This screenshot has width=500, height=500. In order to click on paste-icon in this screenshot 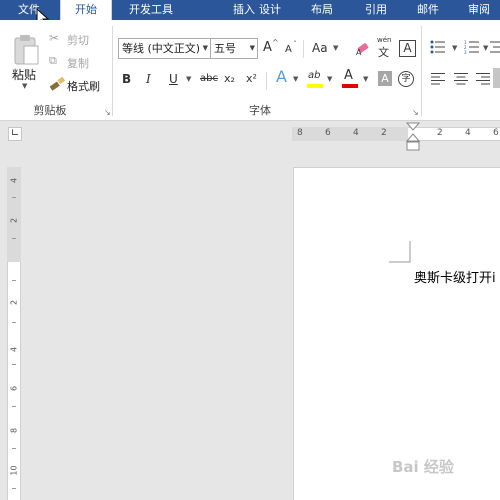, I will do `click(26, 50)`.